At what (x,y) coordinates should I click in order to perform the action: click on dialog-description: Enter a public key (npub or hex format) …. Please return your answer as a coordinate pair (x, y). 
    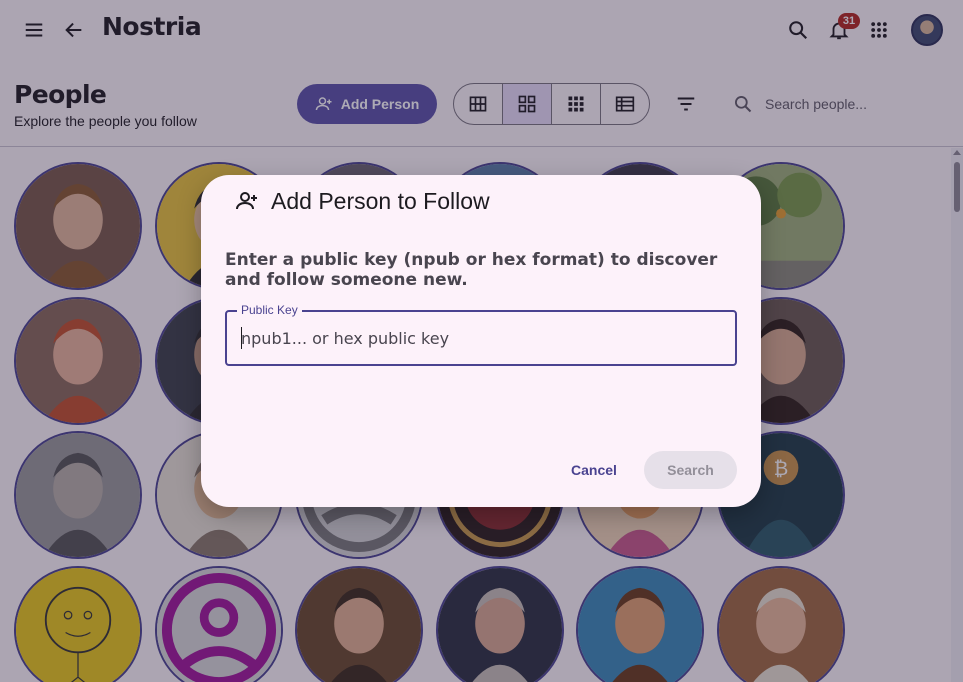
    Looking at the image, I should click on (471, 270).